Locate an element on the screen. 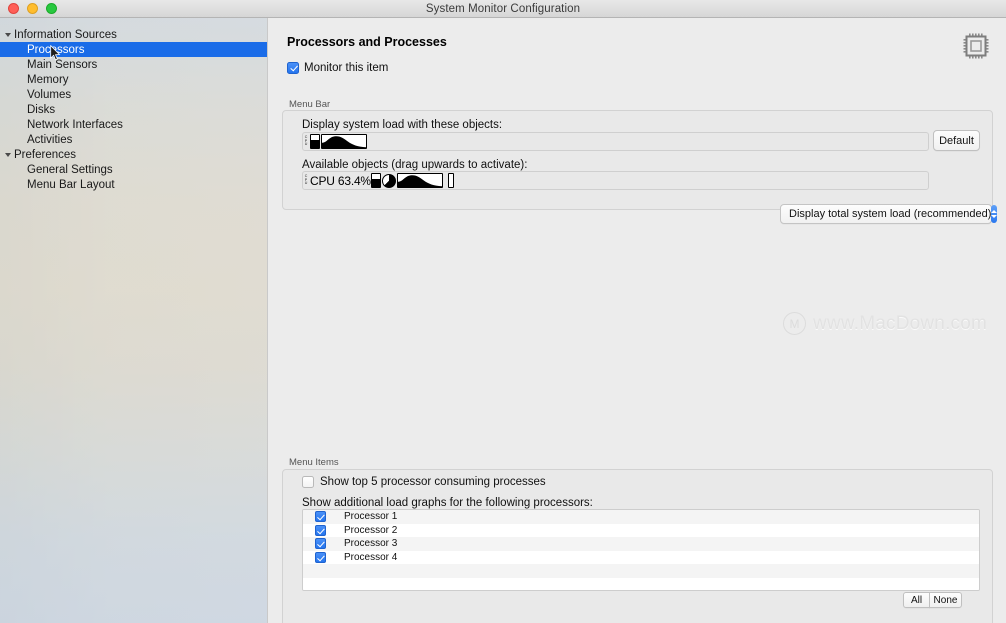 The image size is (1006, 623). watermark-logo-icon: M is located at coordinates (794, 323).